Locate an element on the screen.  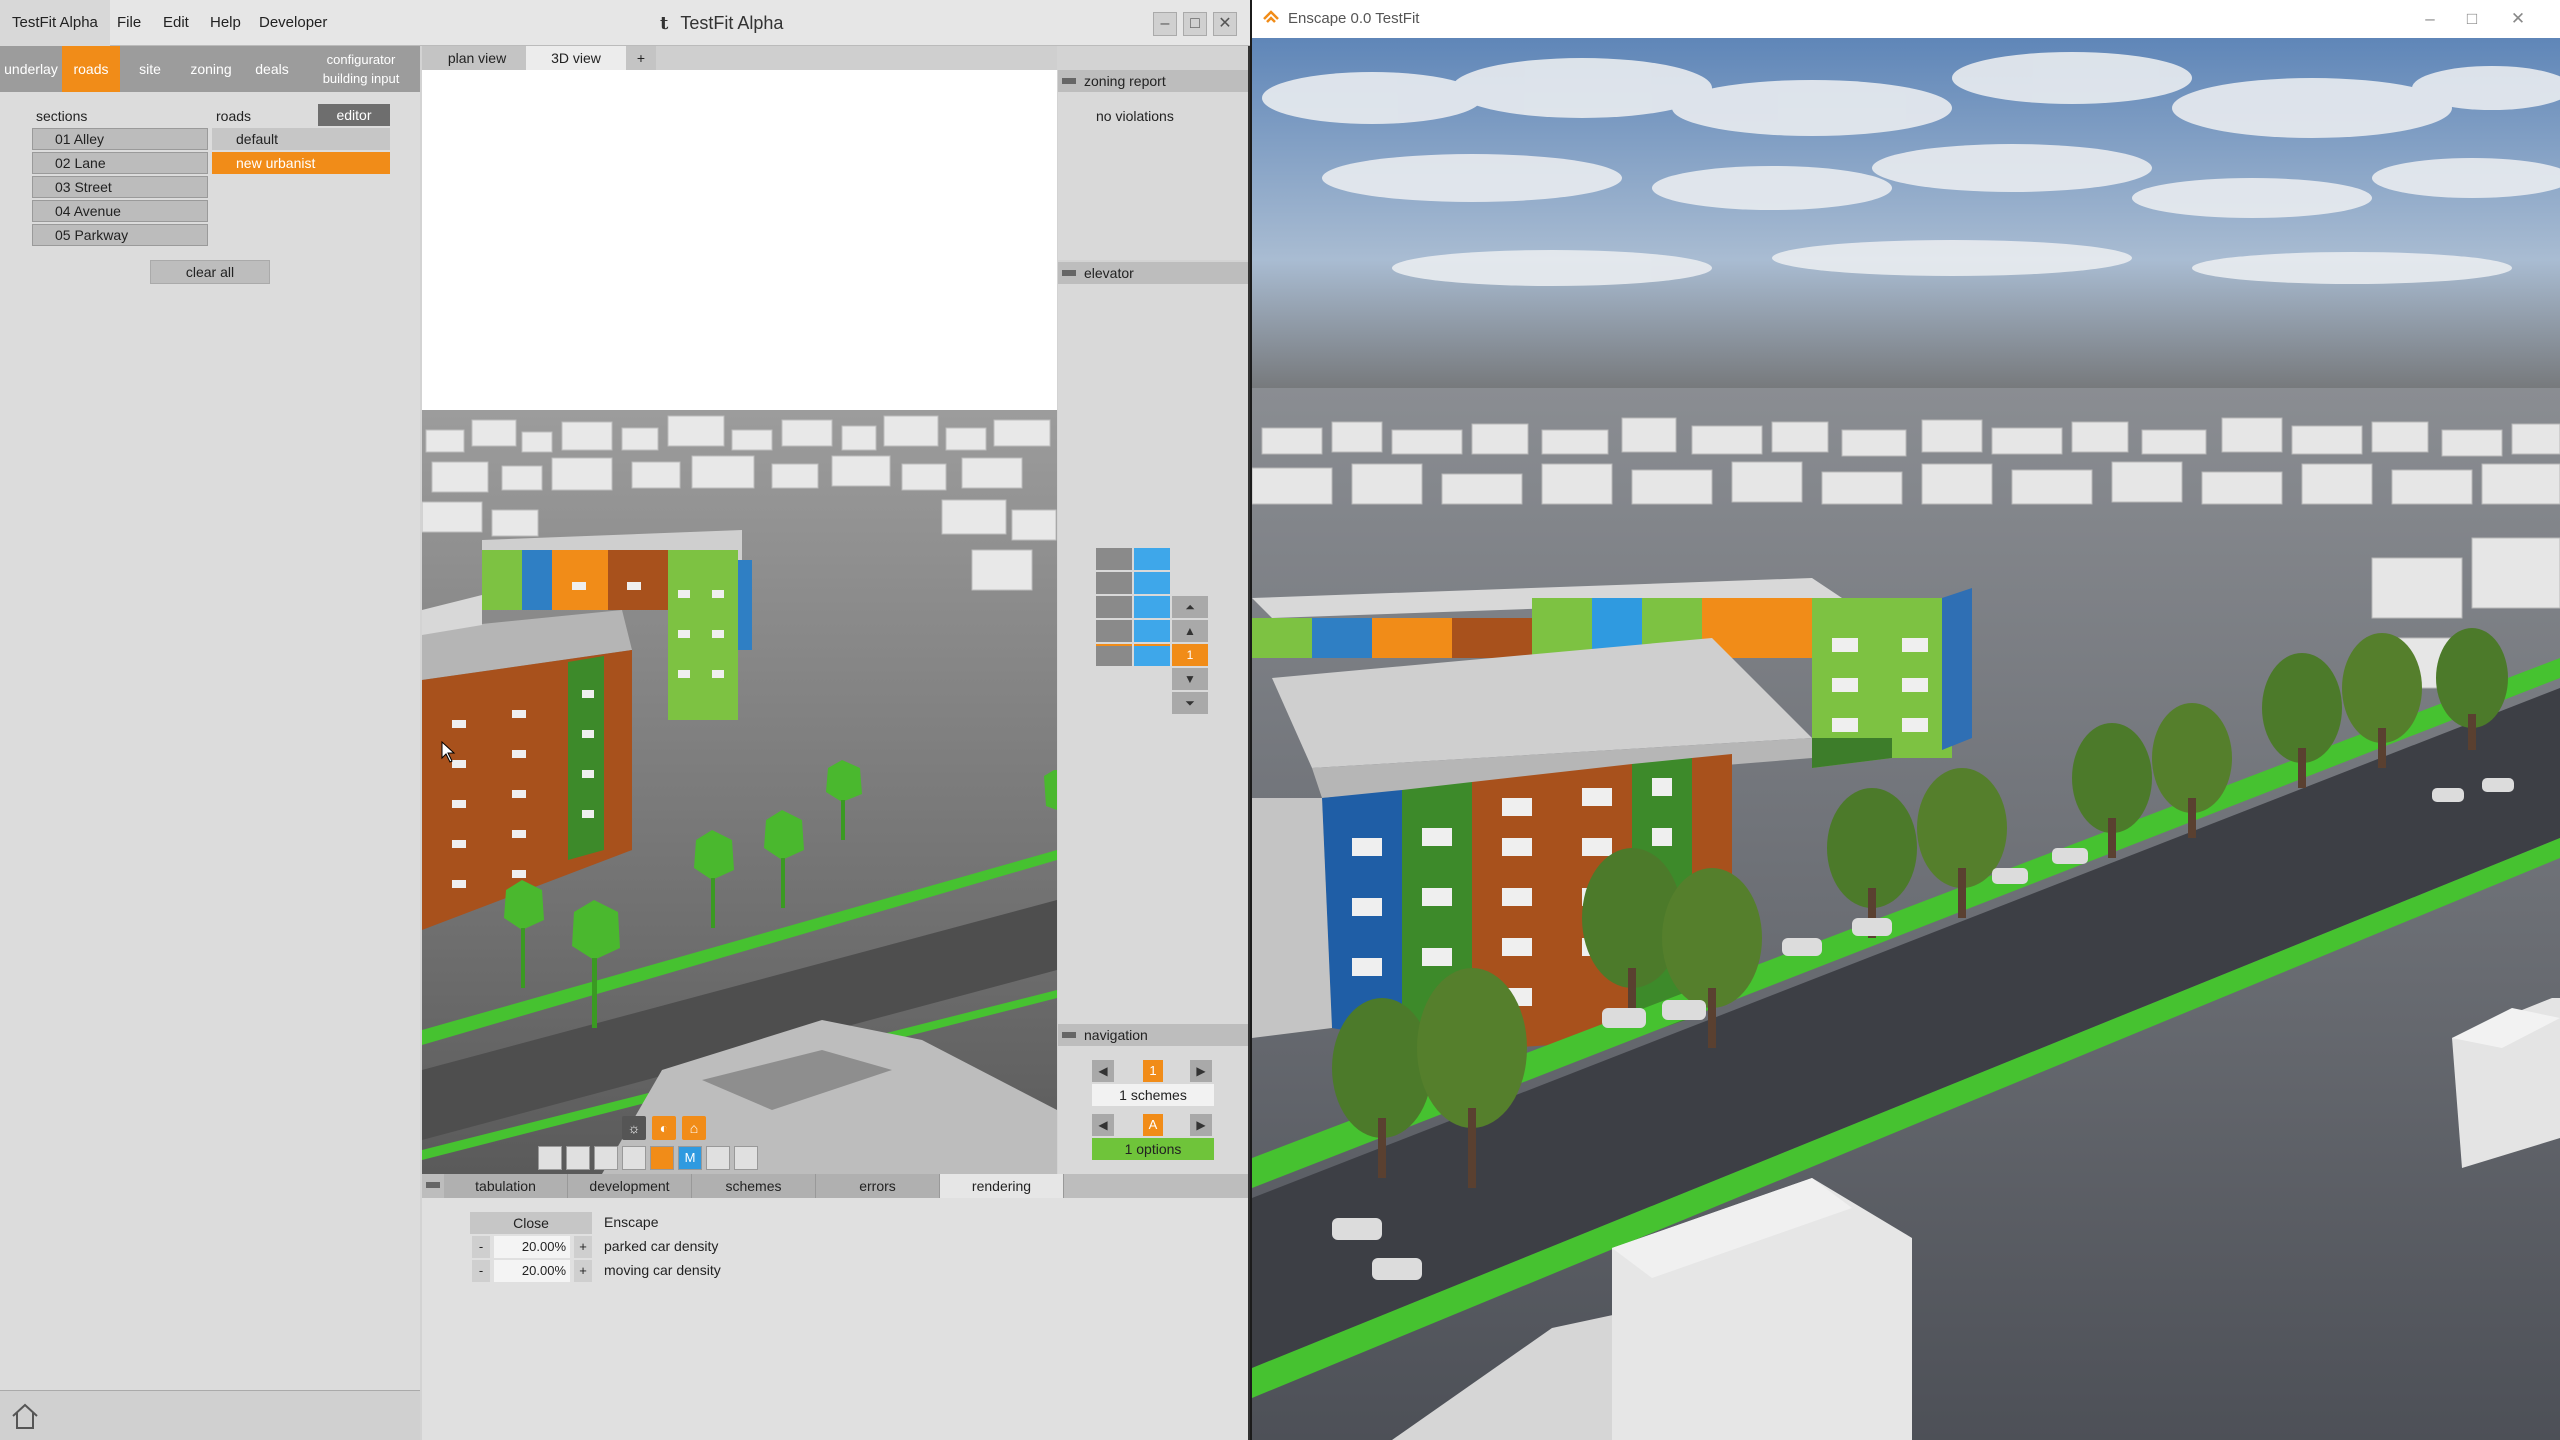
option-value: A is located at coordinates (1153, 1125).